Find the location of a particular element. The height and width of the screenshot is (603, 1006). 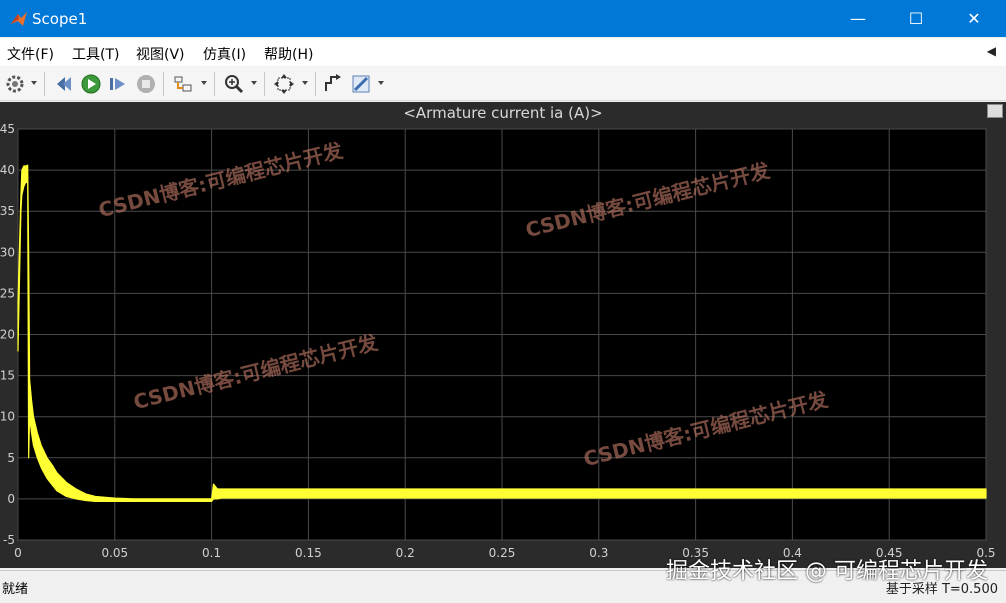

gear-icon is located at coordinates (15, 84).